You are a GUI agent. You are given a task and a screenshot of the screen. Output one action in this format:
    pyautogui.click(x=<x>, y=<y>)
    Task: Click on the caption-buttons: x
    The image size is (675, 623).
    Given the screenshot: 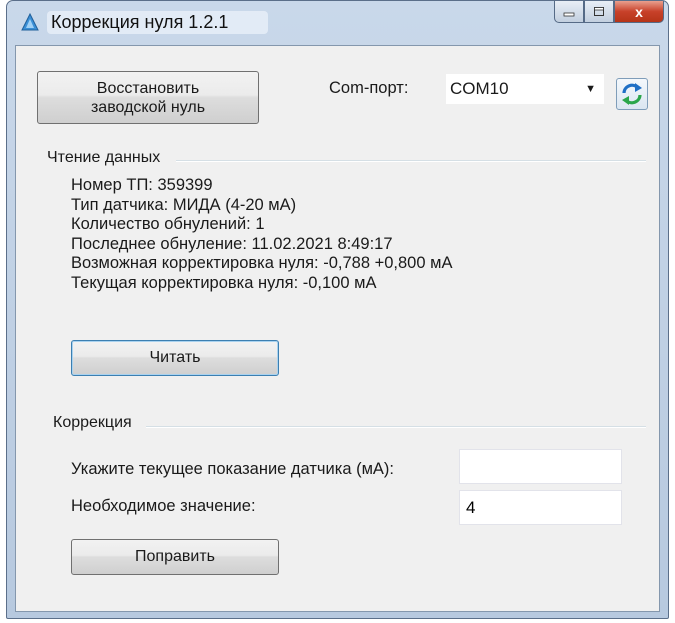 What is the action you would take?
    pyautogui.click(x=609, y=13)
    